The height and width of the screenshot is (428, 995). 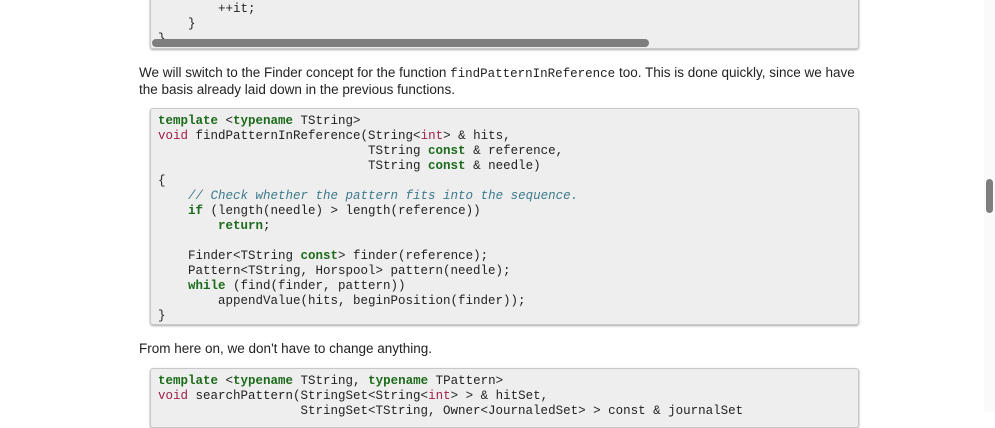 I want to click on vertical-scrollbar-thumb, so click(x=989, y=196).